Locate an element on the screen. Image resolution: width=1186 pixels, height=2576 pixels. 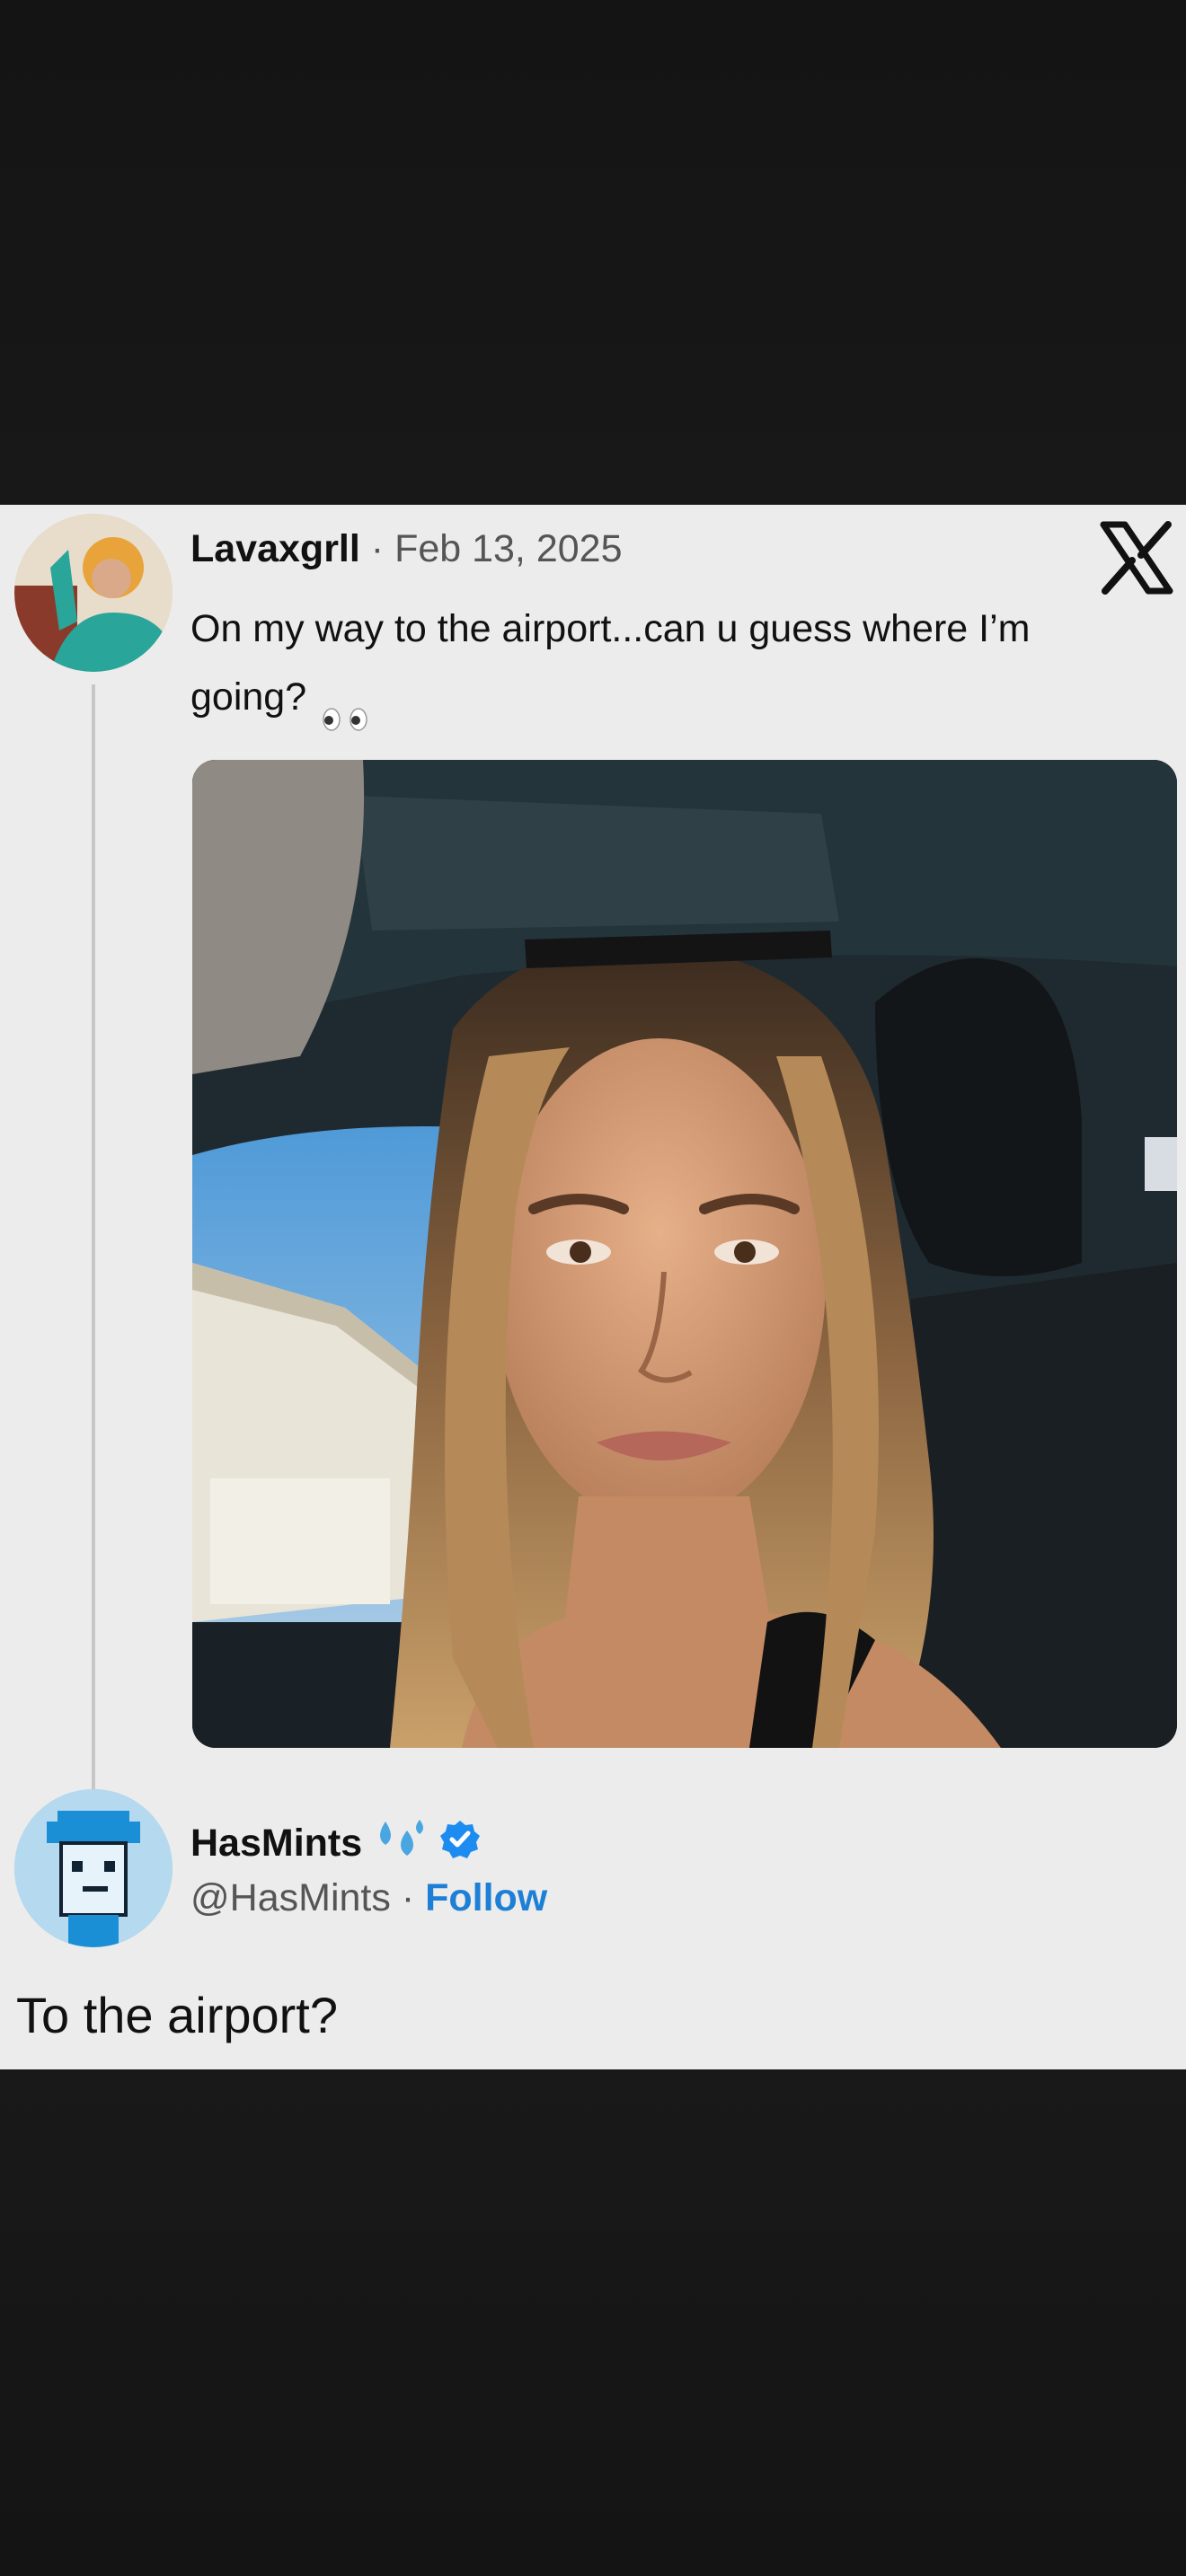
thread-line is located at coordinates (93, 1277).